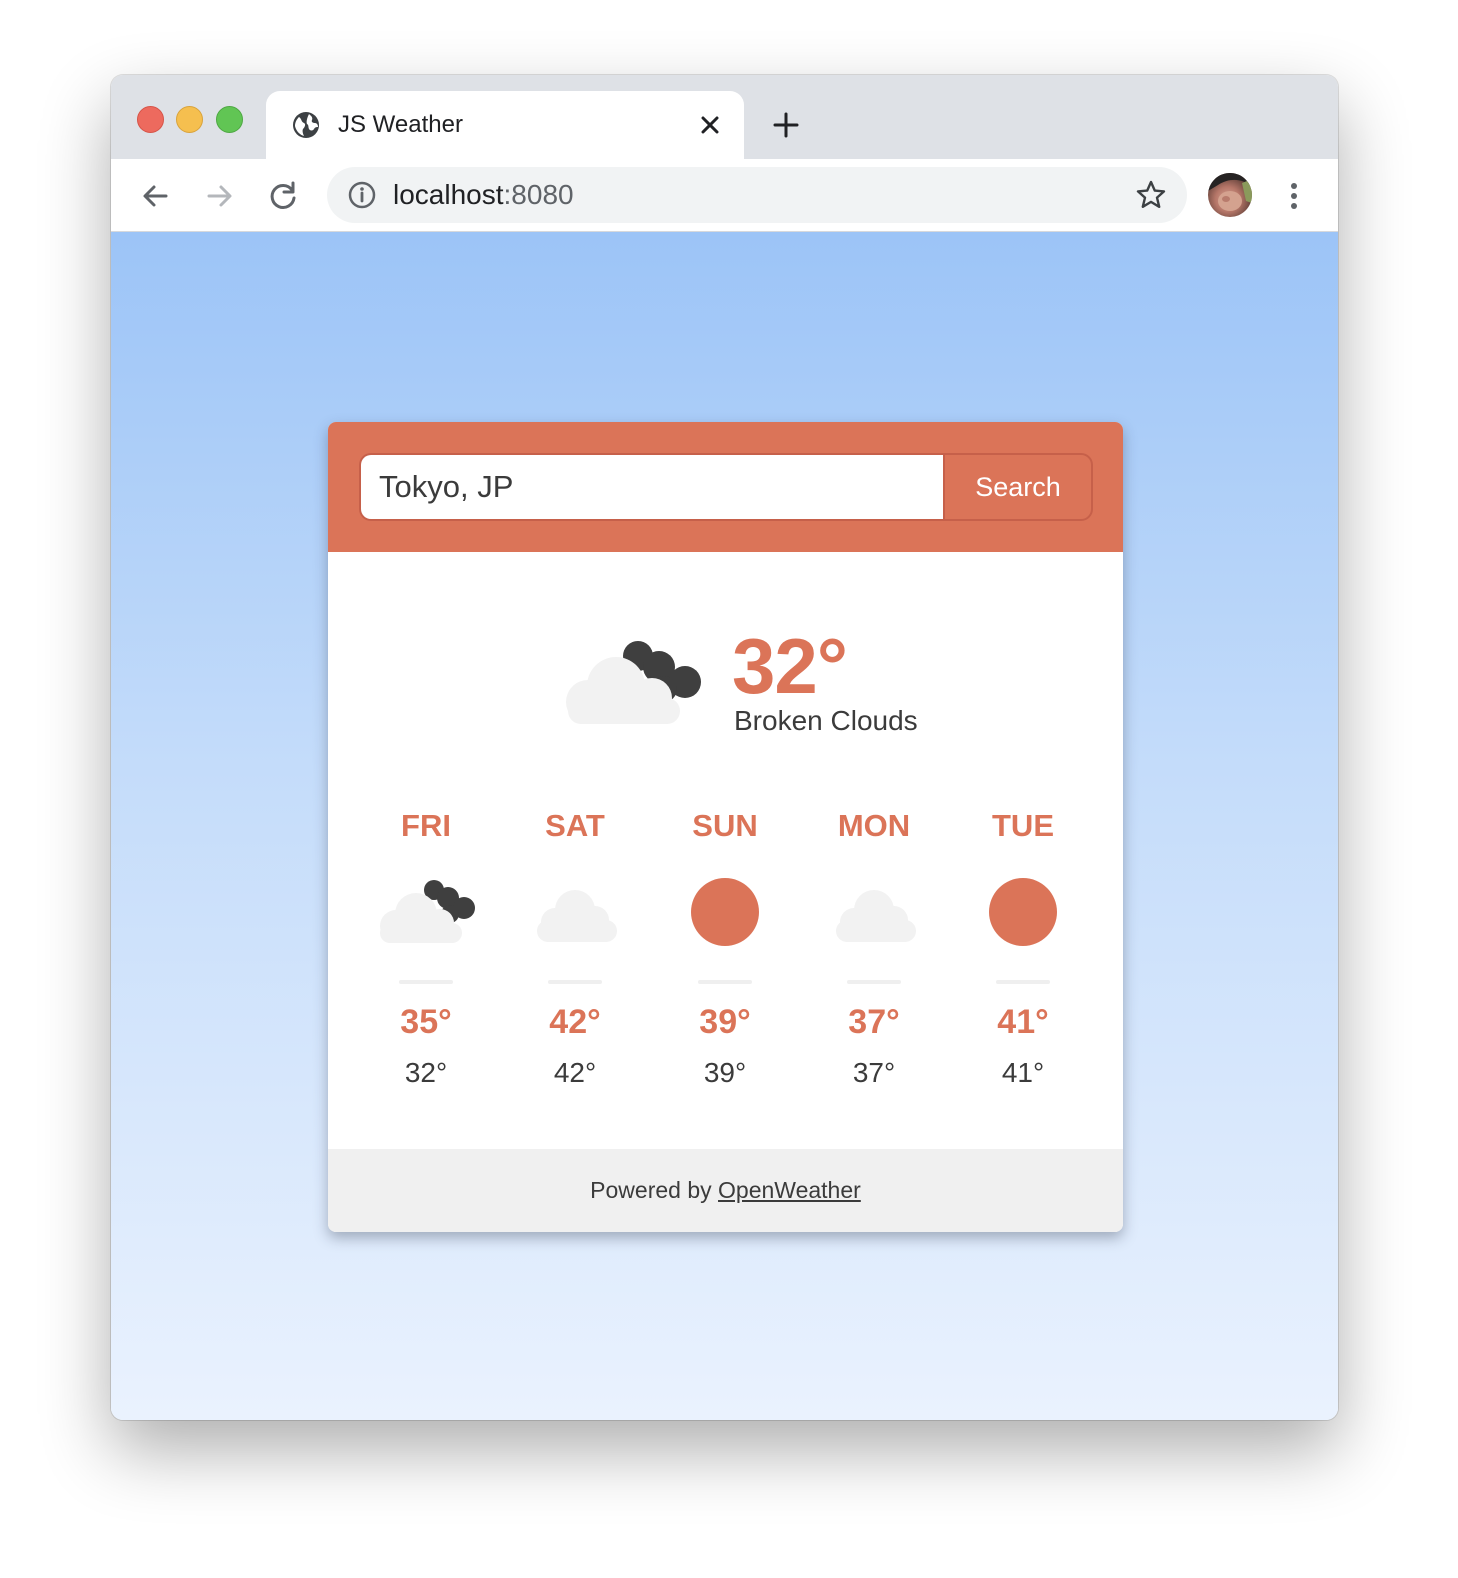 This screenshot has width=1458, height=1578. I want to click on browser-toolbar: localhost:8080, so click(724, 195).